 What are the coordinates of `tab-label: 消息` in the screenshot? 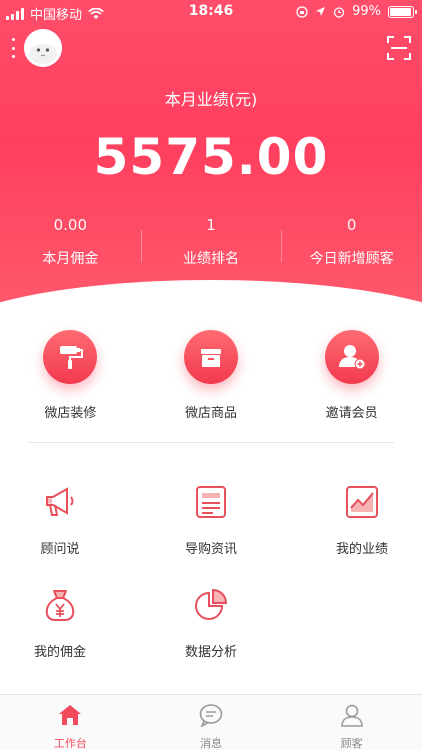 It's located at (211, 743).